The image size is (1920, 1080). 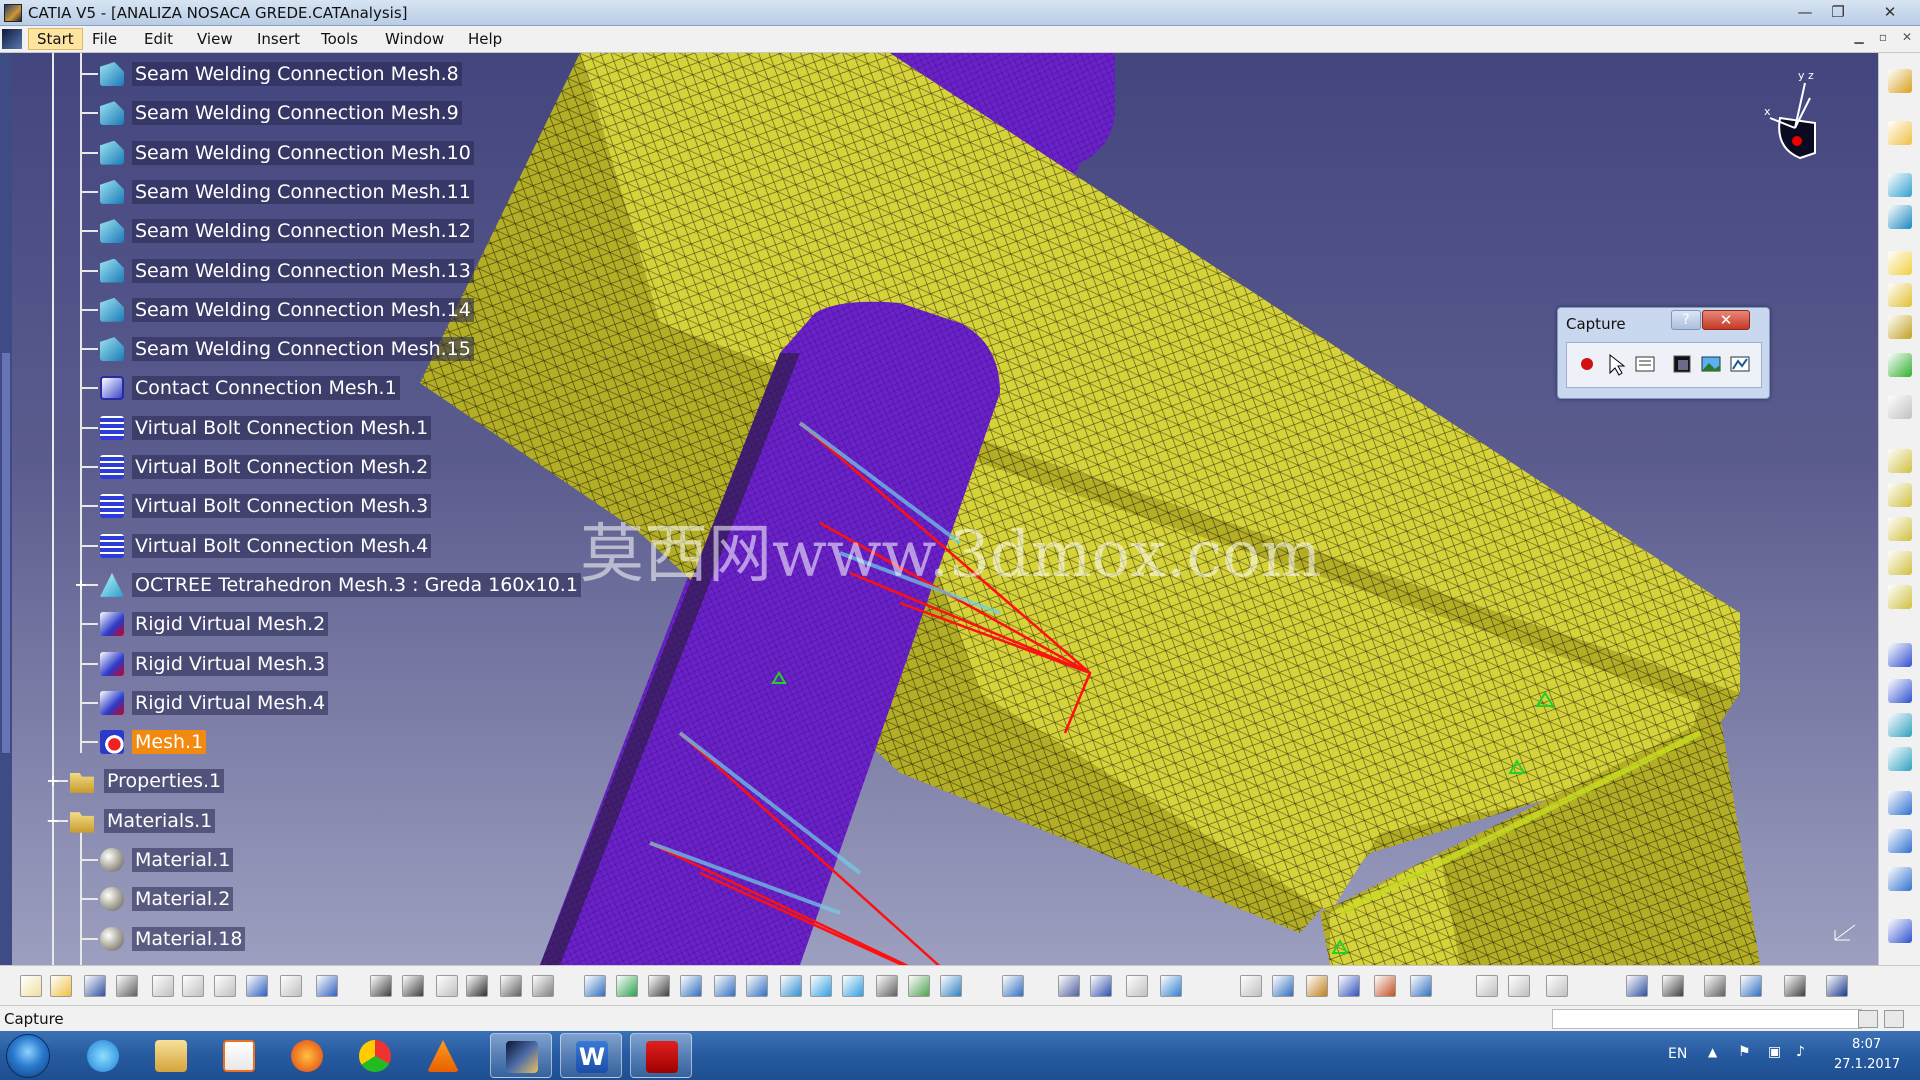 What do you see at coordinates (381, 986) in the screenshot?
I see `formula-icon` at bounding box center [381, 986].